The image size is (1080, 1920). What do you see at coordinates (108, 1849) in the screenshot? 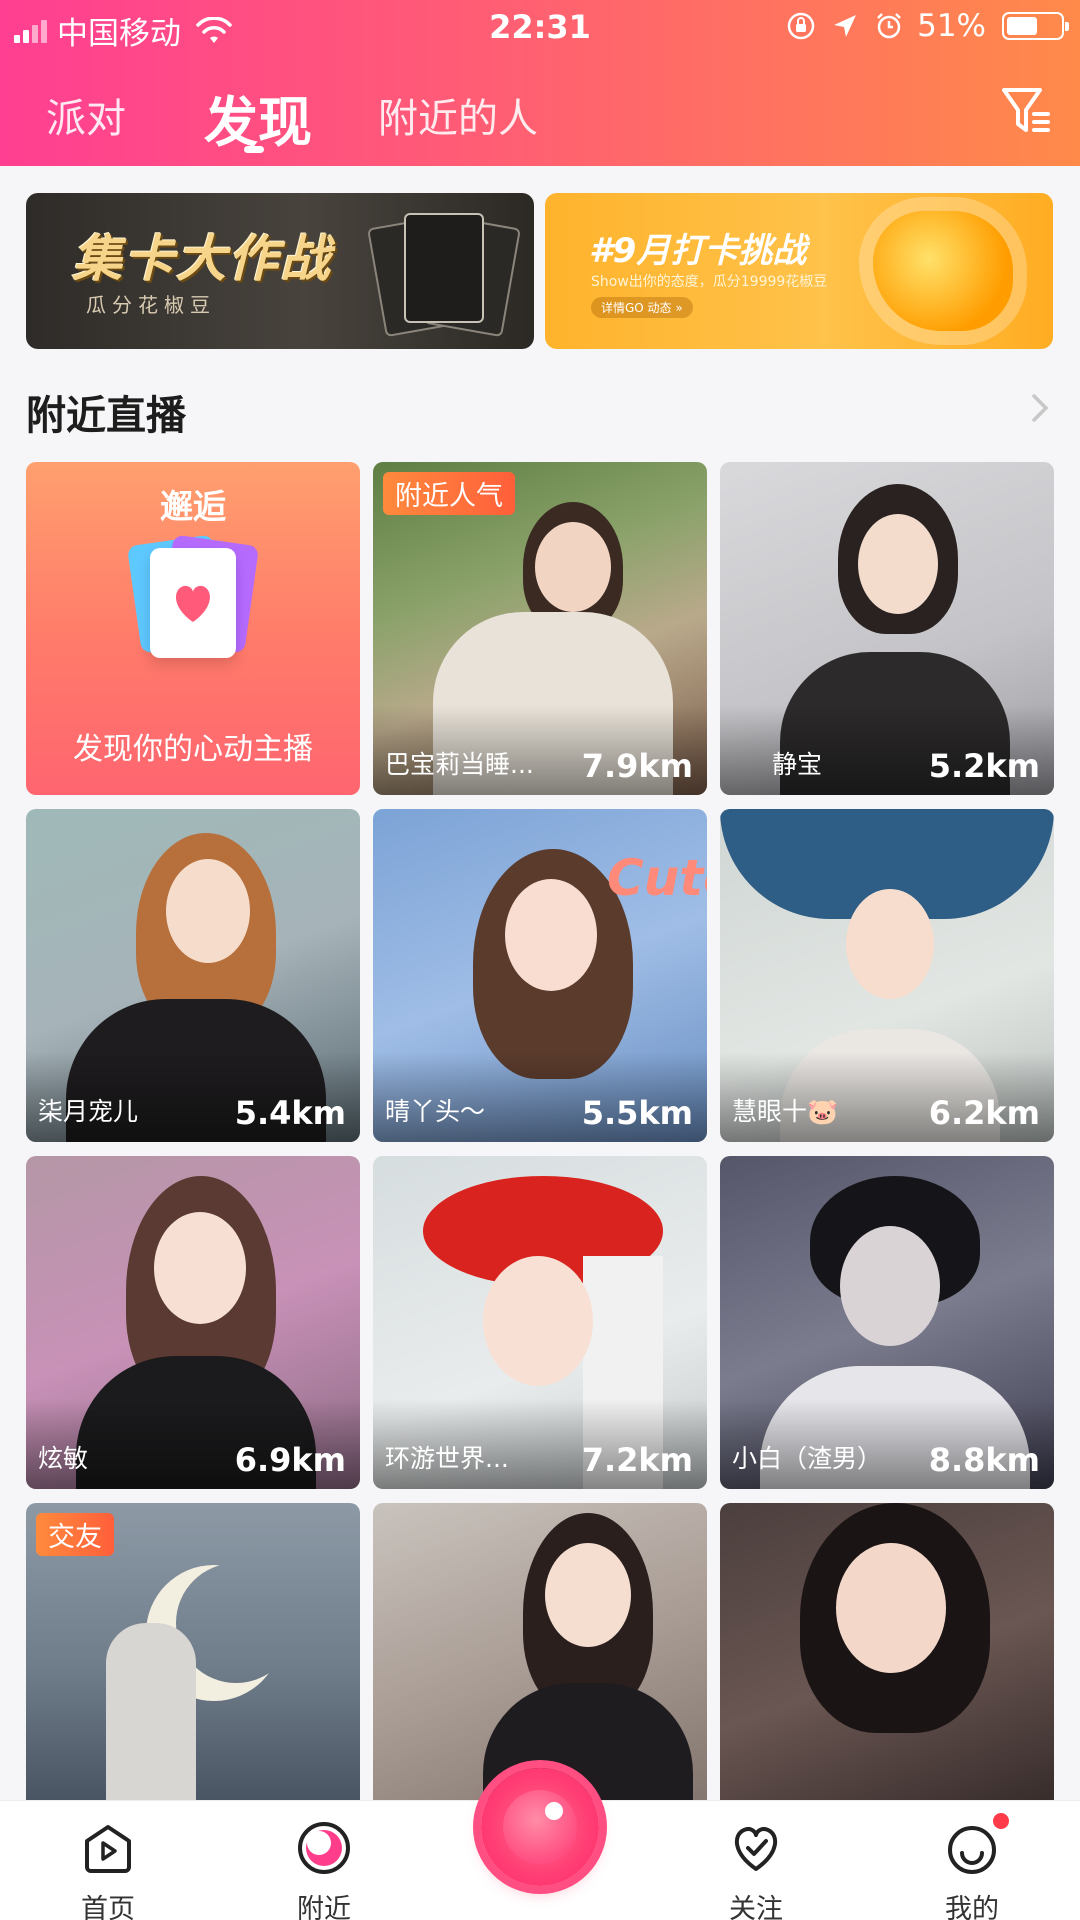
I see `home-play-icon` at bounding box center [108, 1849].